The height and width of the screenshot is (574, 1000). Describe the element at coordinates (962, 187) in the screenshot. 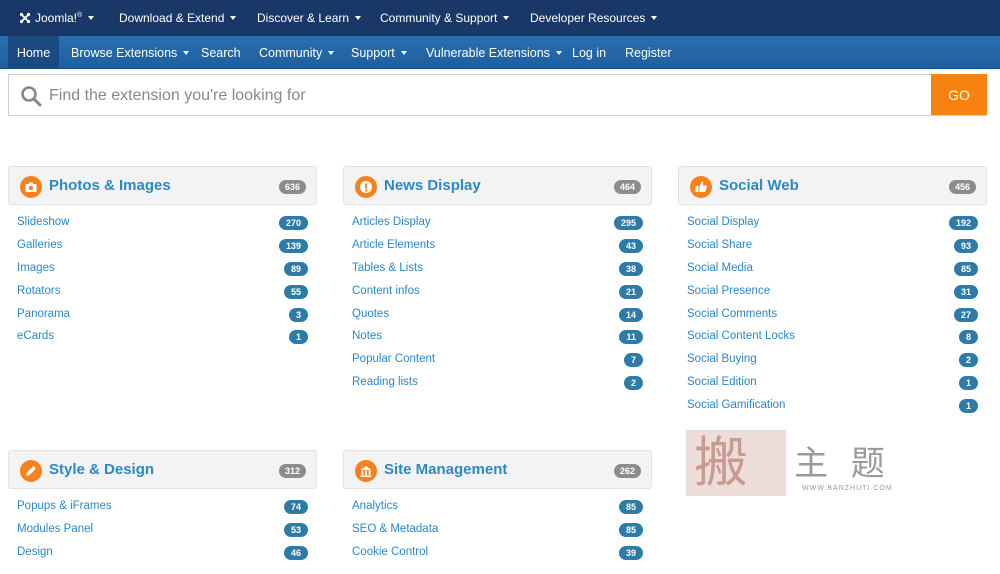

I see `category-total-badge: 456` at that location.